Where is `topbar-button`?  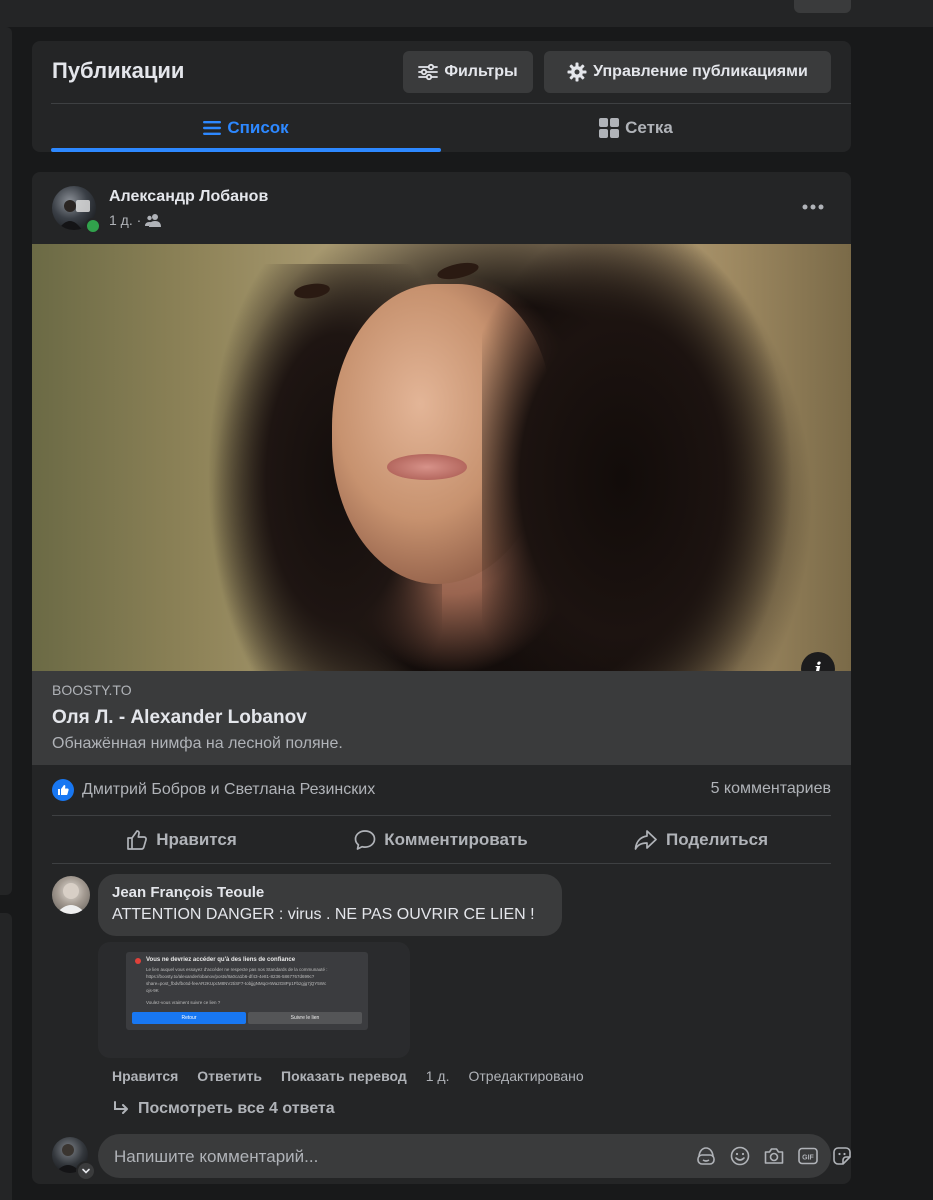
topbar-button is located at coordinates (822, 6).